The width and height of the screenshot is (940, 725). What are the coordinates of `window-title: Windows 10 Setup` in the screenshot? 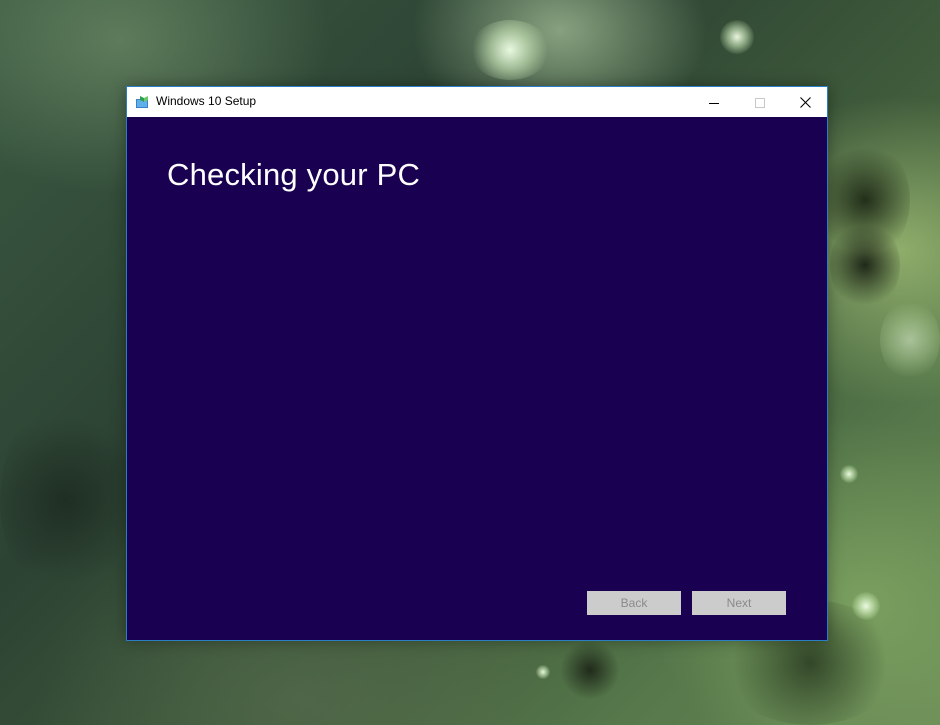 It's located at (206, 101).